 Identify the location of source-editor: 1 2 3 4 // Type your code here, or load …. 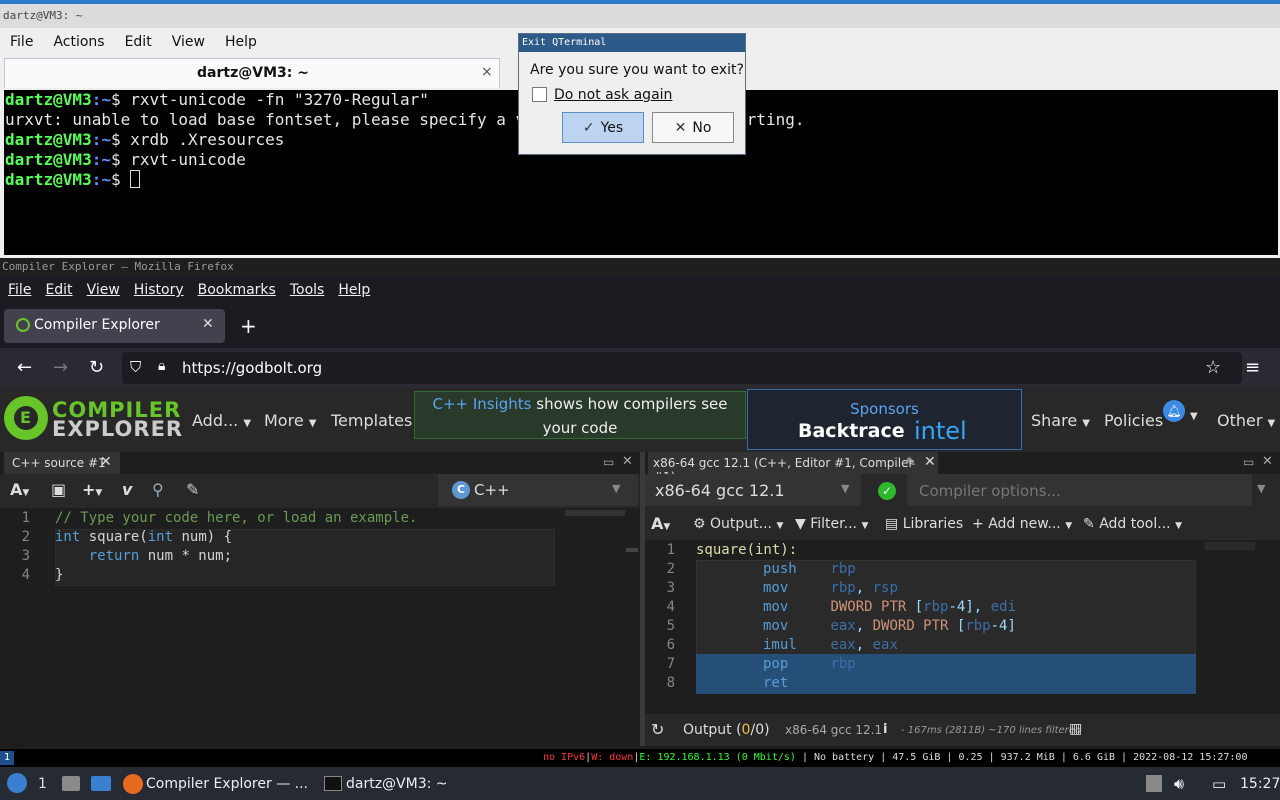
(320, 627).